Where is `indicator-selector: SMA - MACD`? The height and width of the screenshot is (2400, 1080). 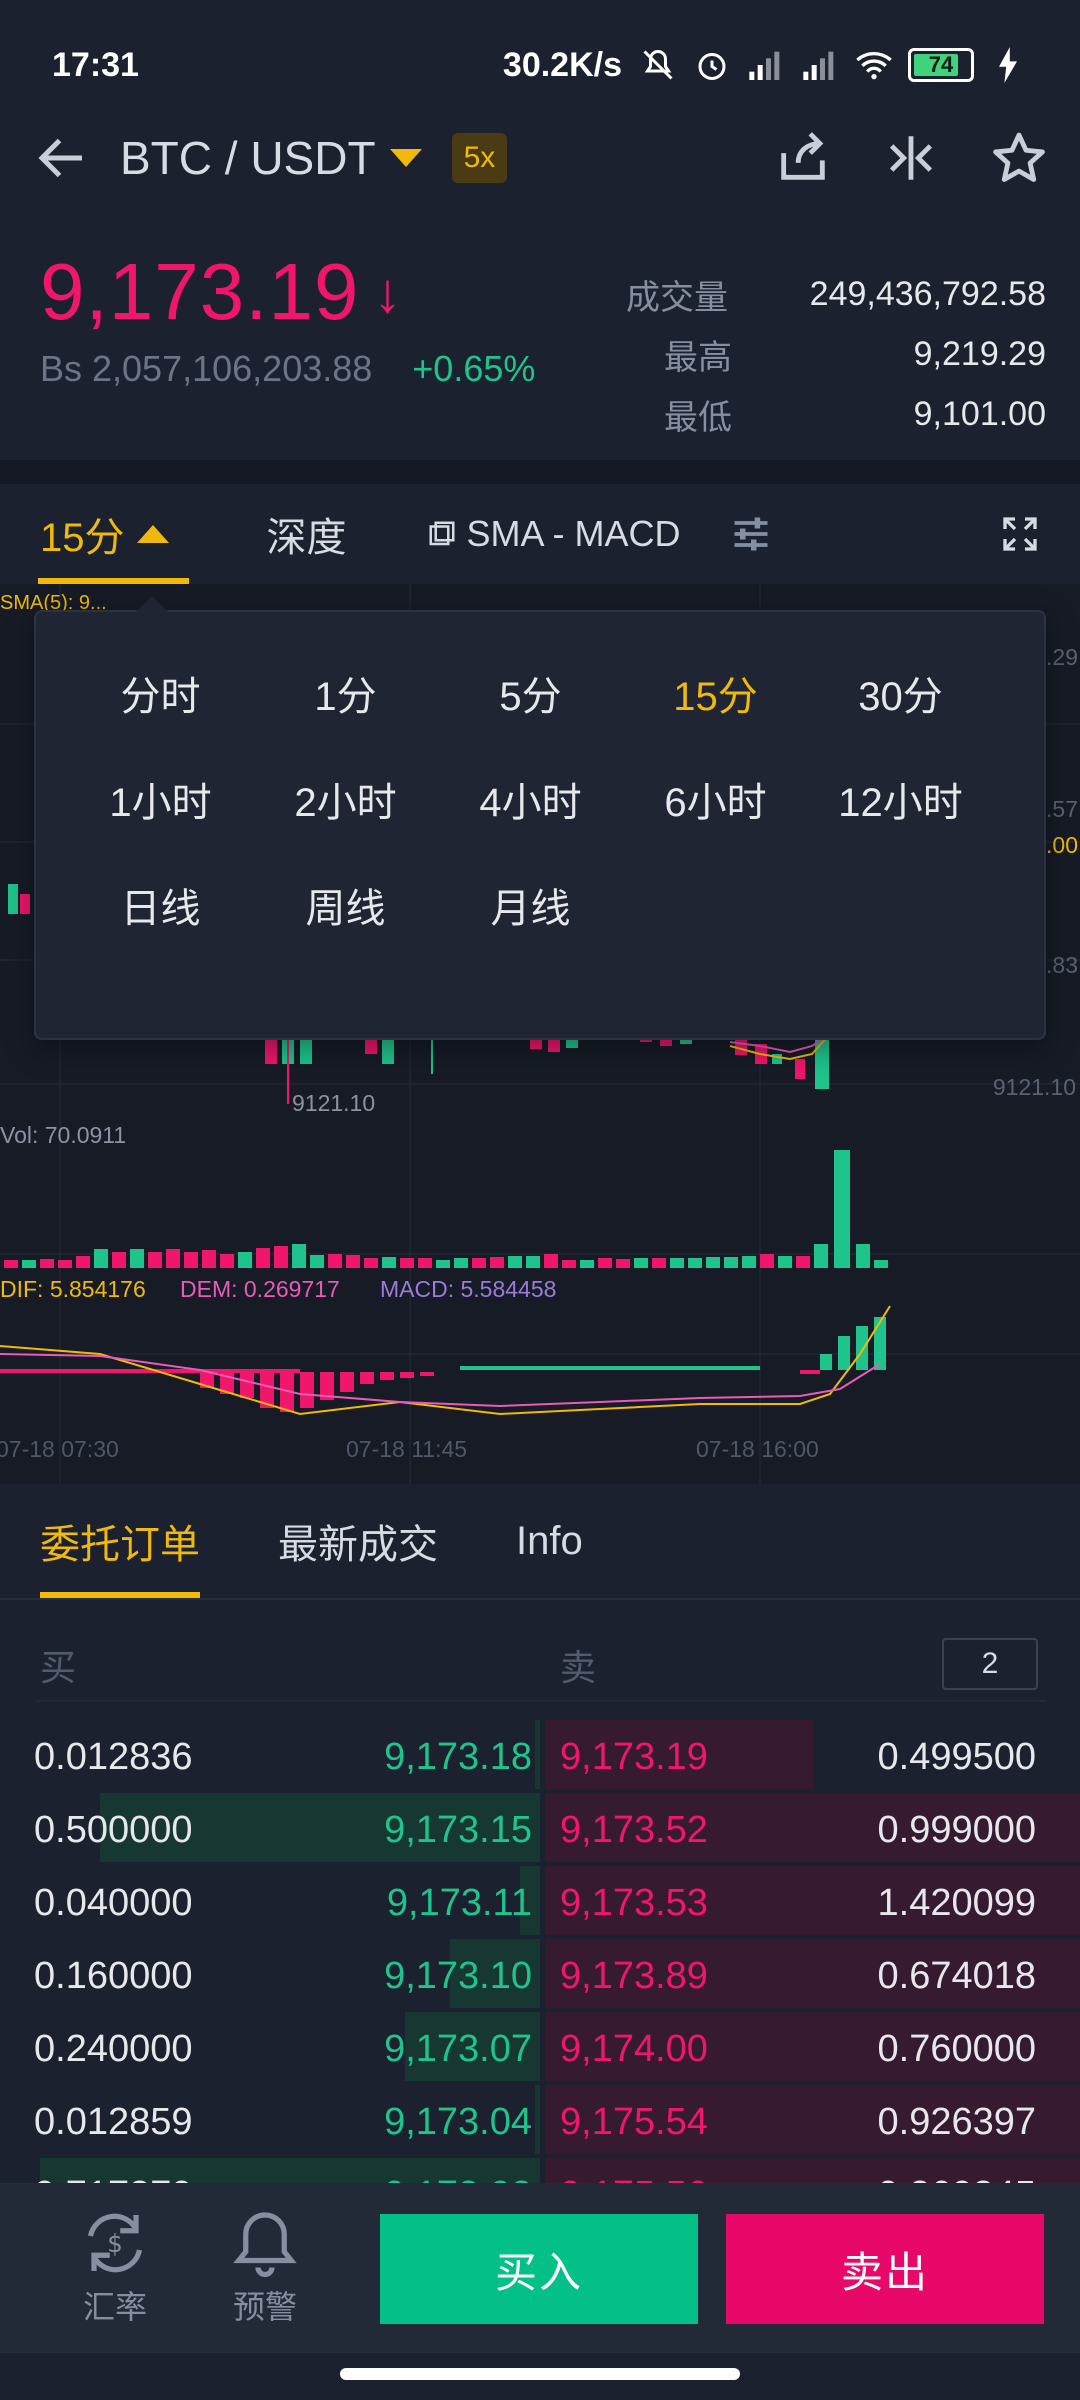
indicator-selector: SMA - MACD is located at coordinates (554, 534).